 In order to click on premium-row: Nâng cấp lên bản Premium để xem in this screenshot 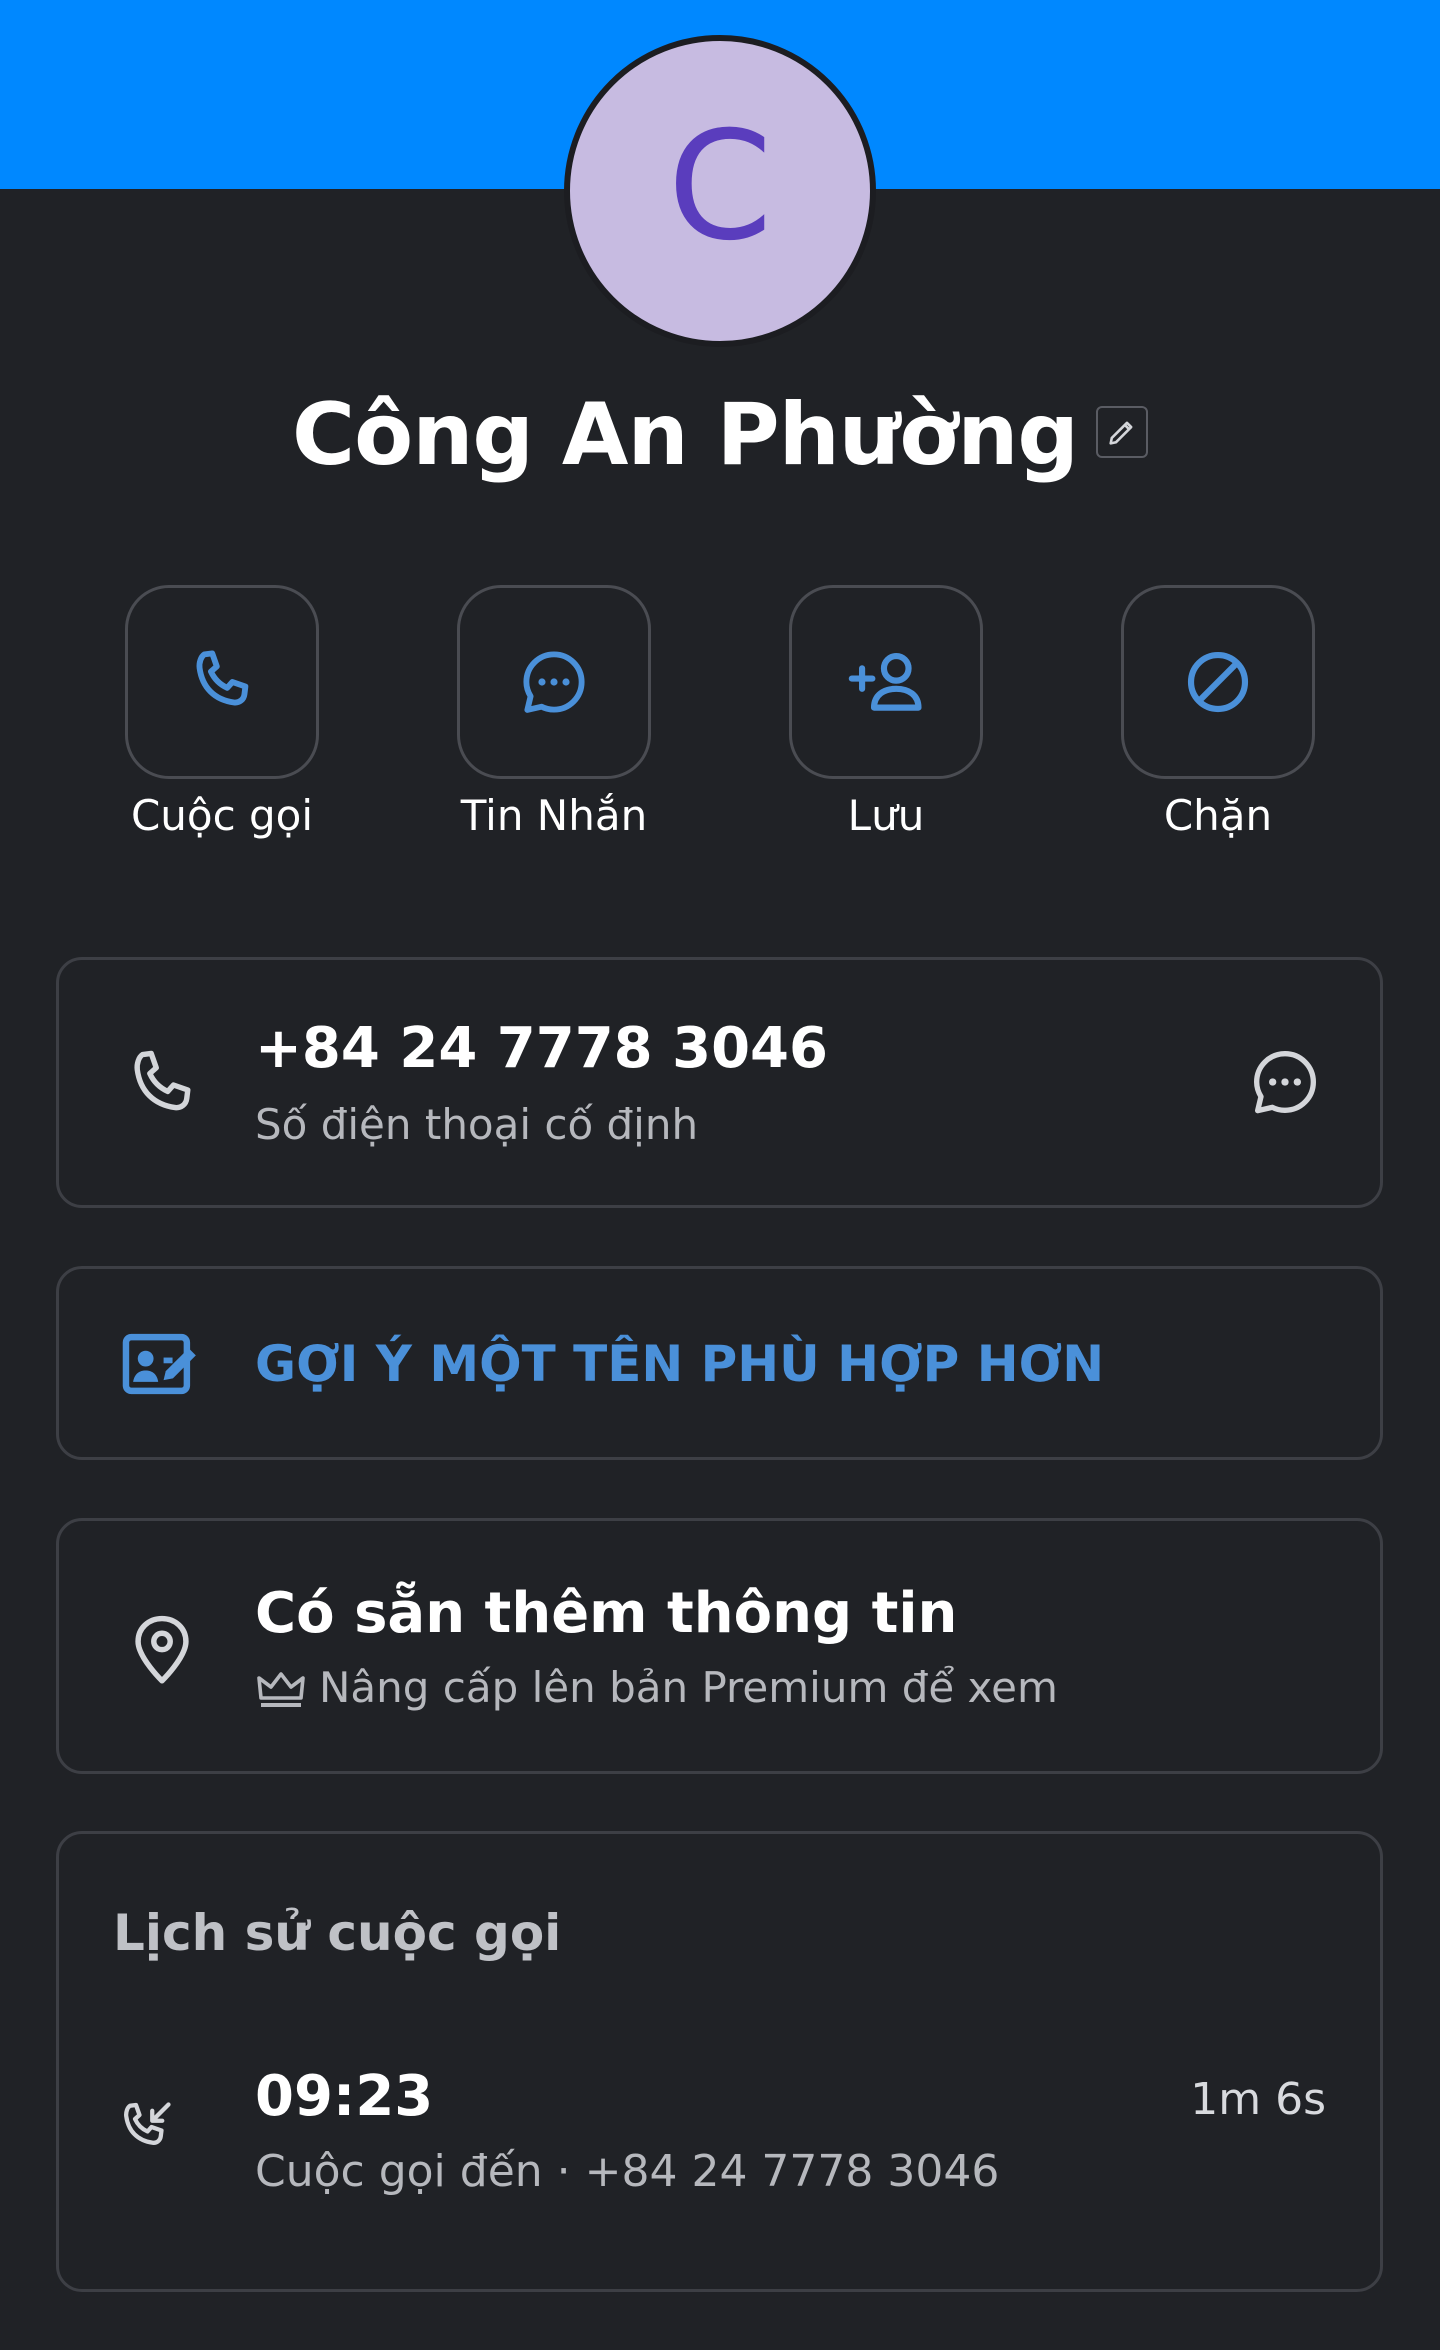, I will do `click(656, 1687)`.